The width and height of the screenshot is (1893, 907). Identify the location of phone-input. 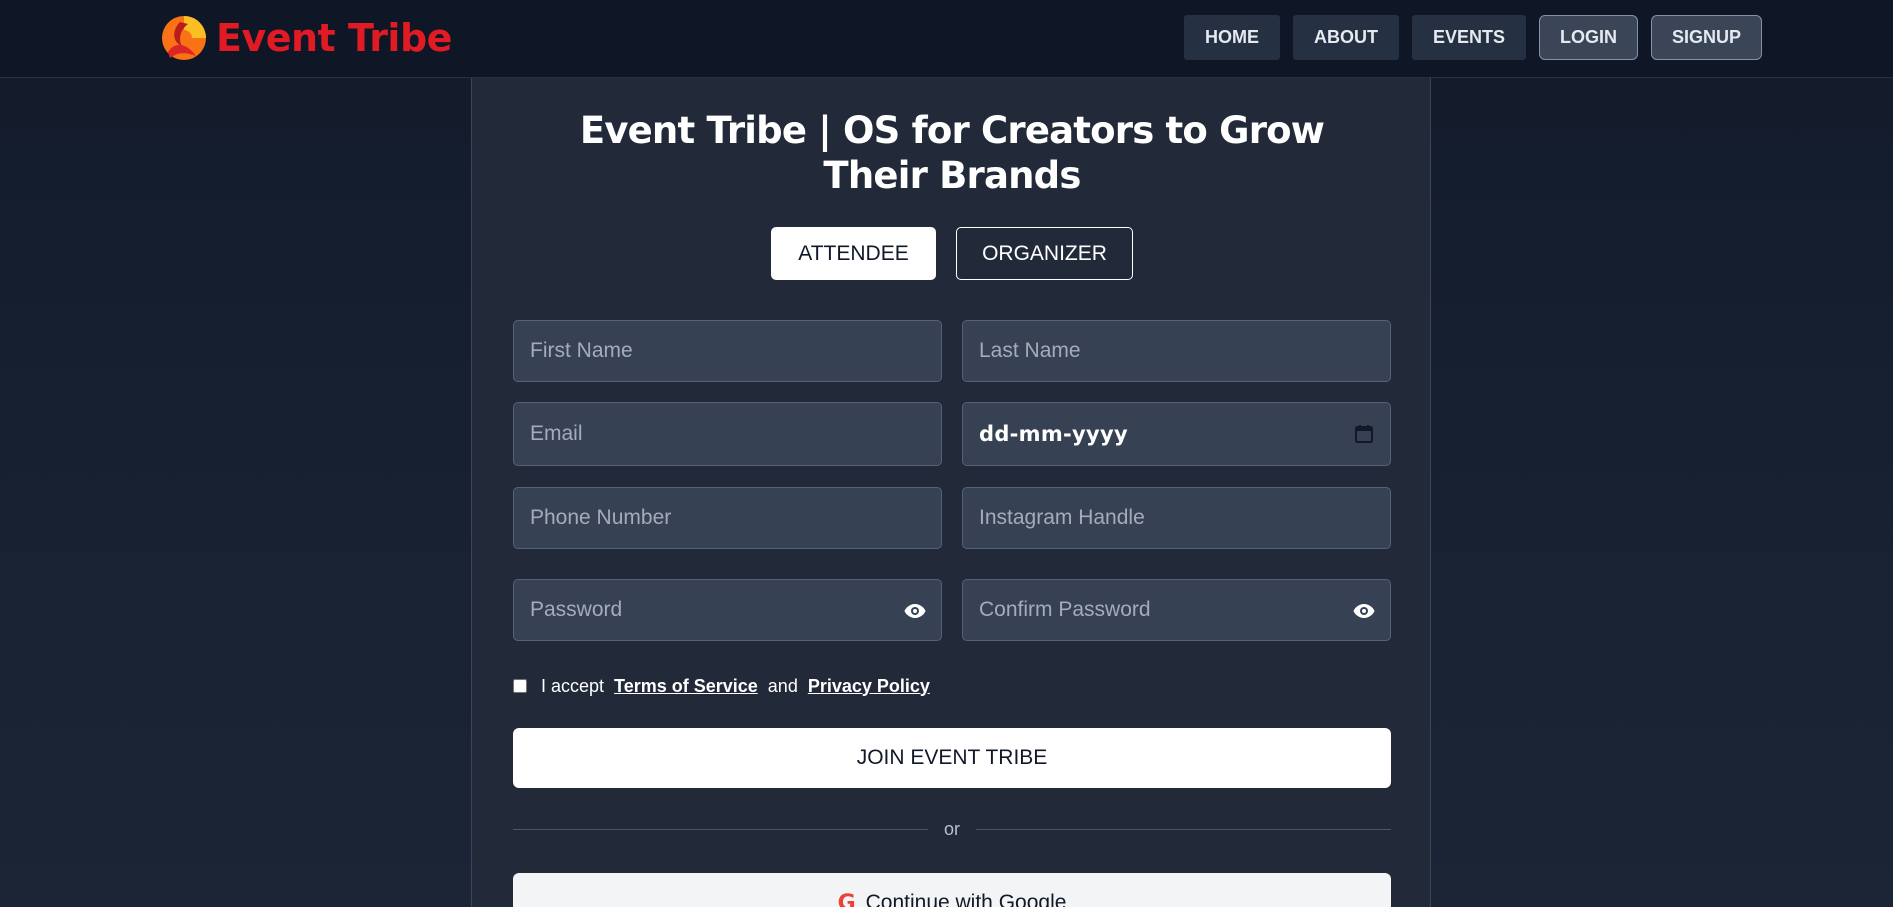
(727, 518).